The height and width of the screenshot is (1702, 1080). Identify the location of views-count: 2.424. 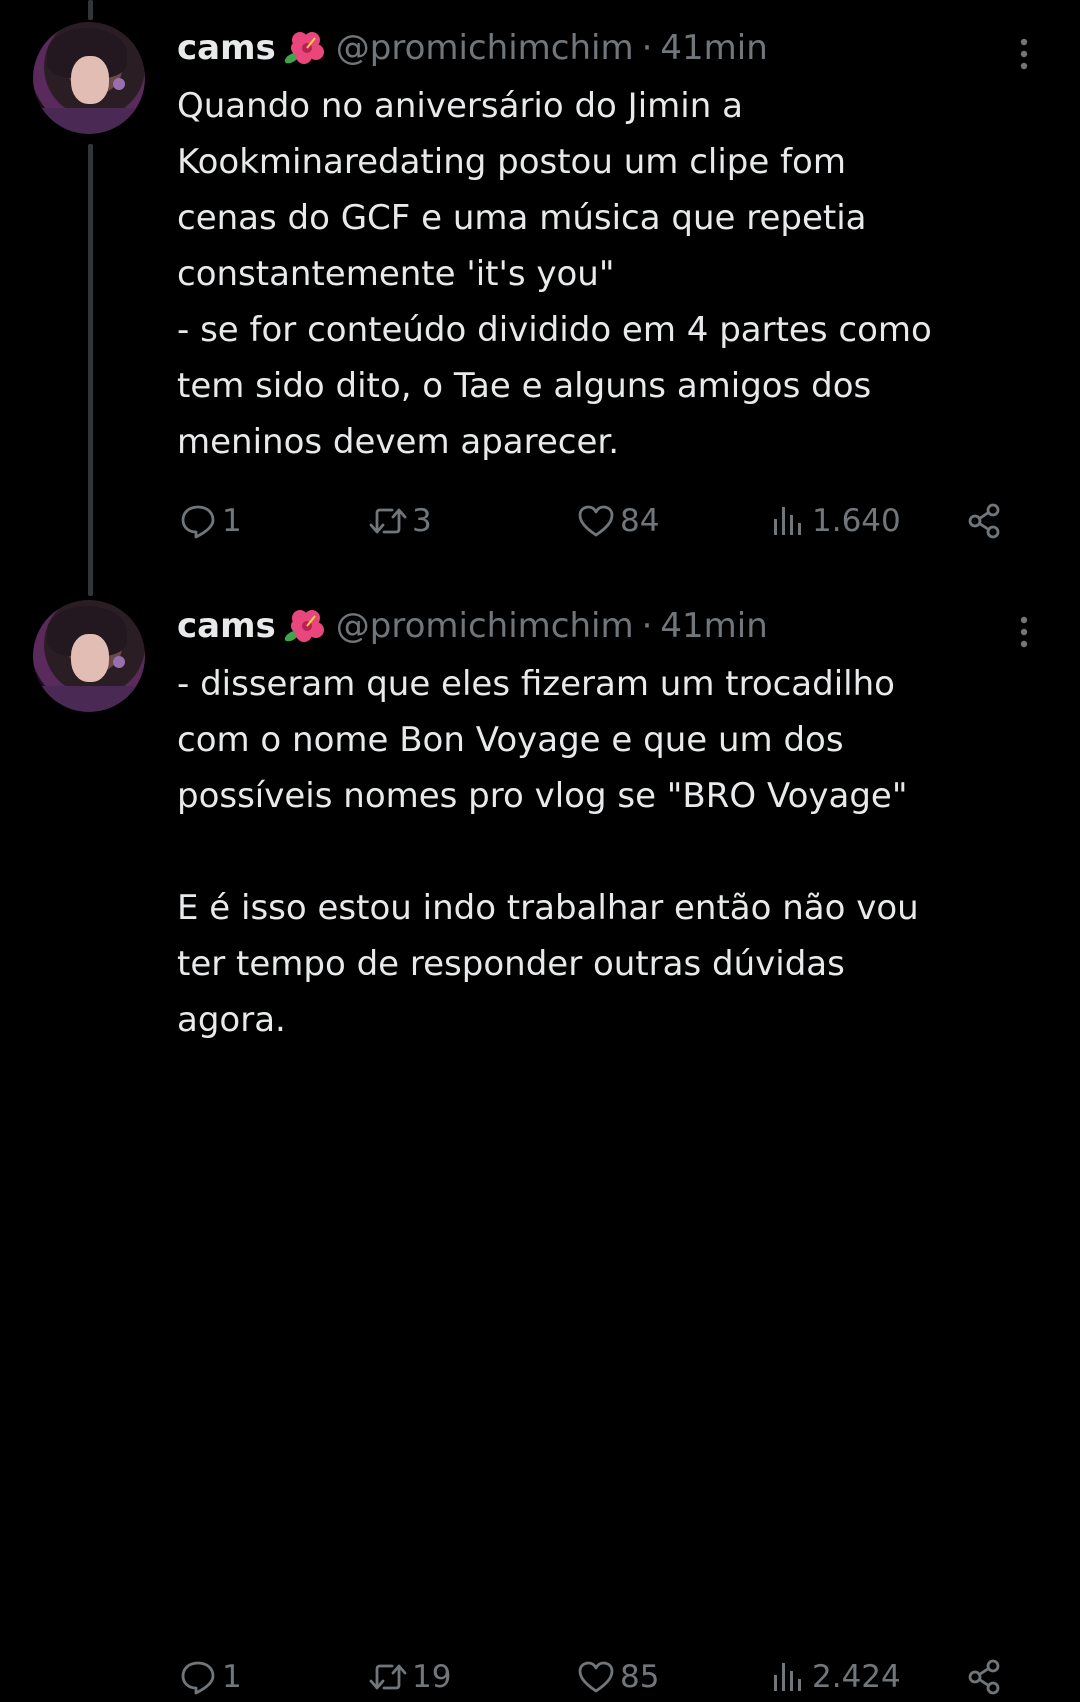
(856, 1677).